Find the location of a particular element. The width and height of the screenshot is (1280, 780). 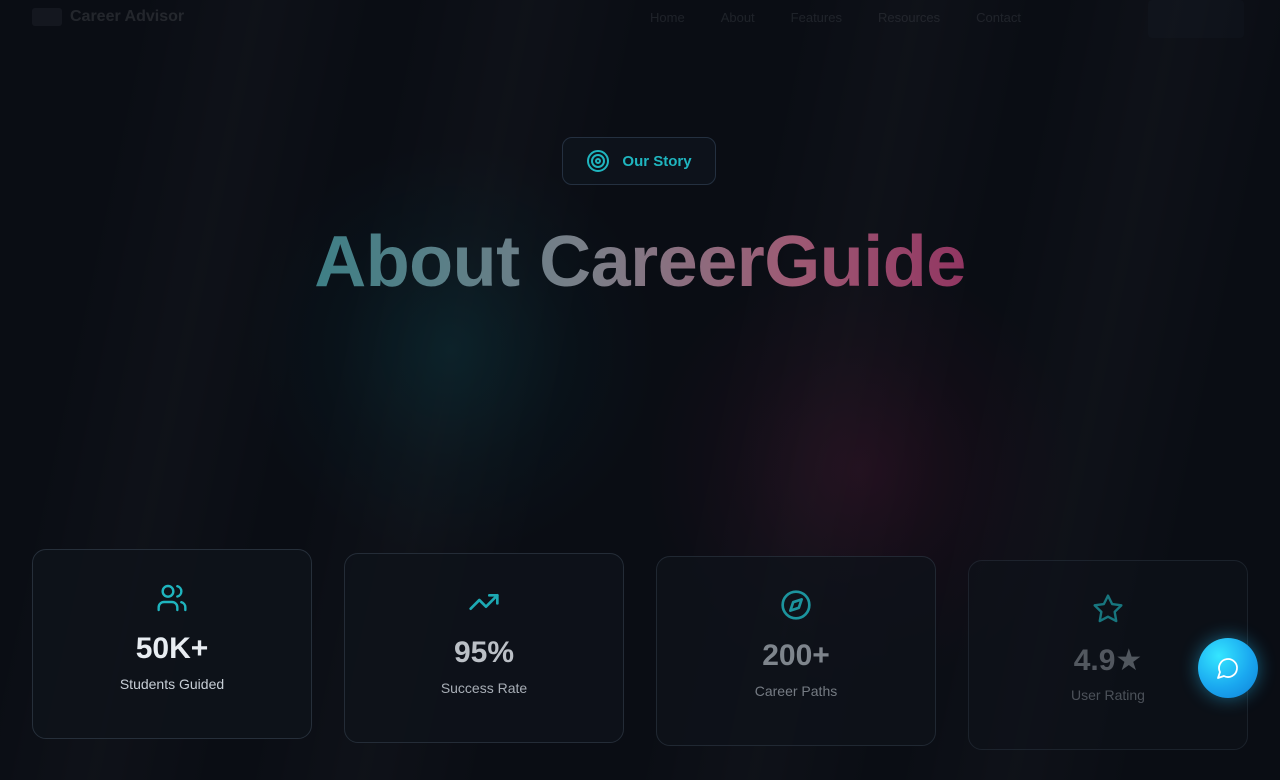

users-icon is located at coordinates (172, 598).